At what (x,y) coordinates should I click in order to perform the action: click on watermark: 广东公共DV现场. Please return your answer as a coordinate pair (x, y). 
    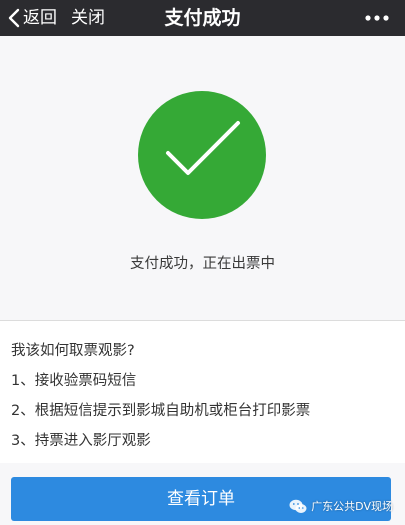
    Looking at the image, I should click on (341, 506).